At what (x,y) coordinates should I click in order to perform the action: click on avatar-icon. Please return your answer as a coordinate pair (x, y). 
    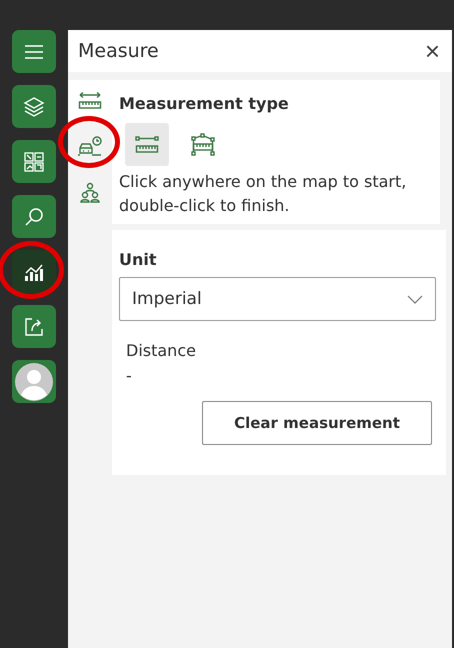
    Looking at the image, I should click on (34, 381).